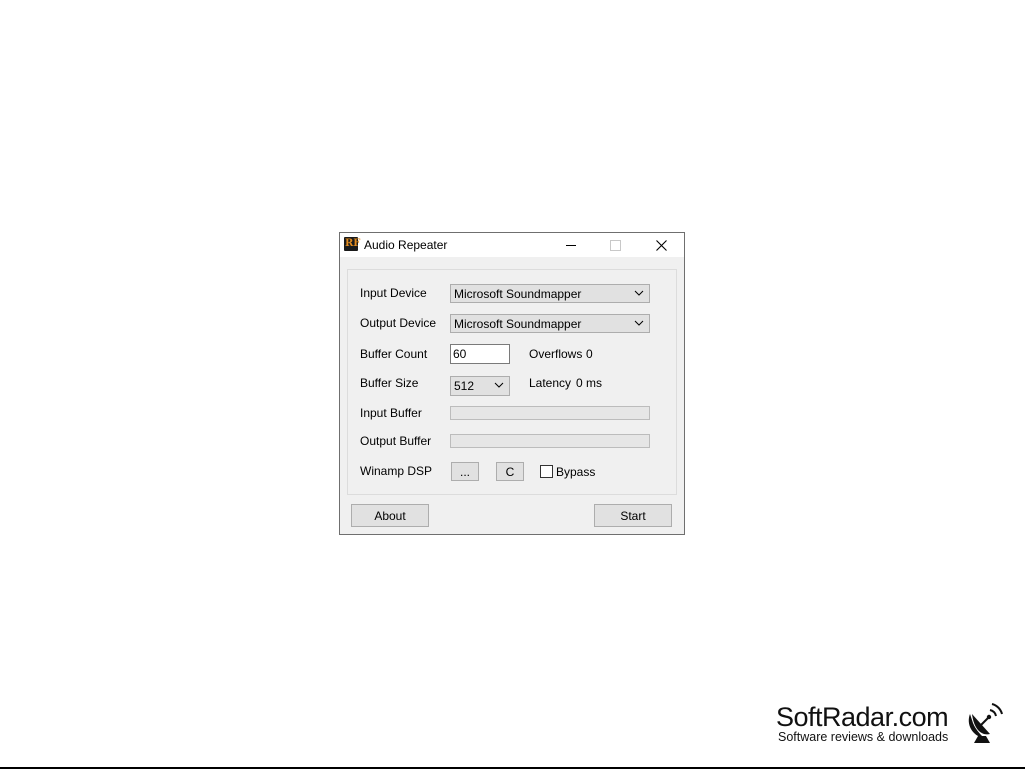  I want to click on dsp-config-button: C, so click(510, 471).